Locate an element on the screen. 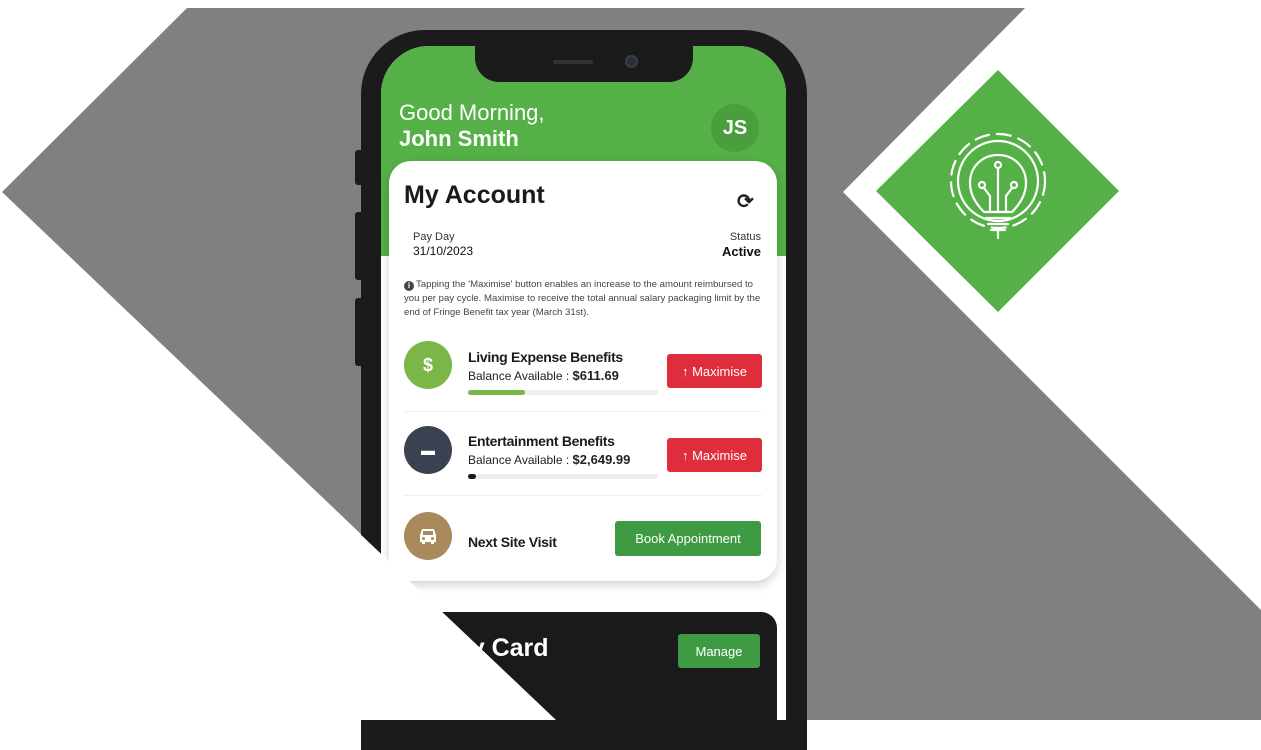 This screenshot has width=1261, height=750. status-label: Status is located at coordinates (745, 237).